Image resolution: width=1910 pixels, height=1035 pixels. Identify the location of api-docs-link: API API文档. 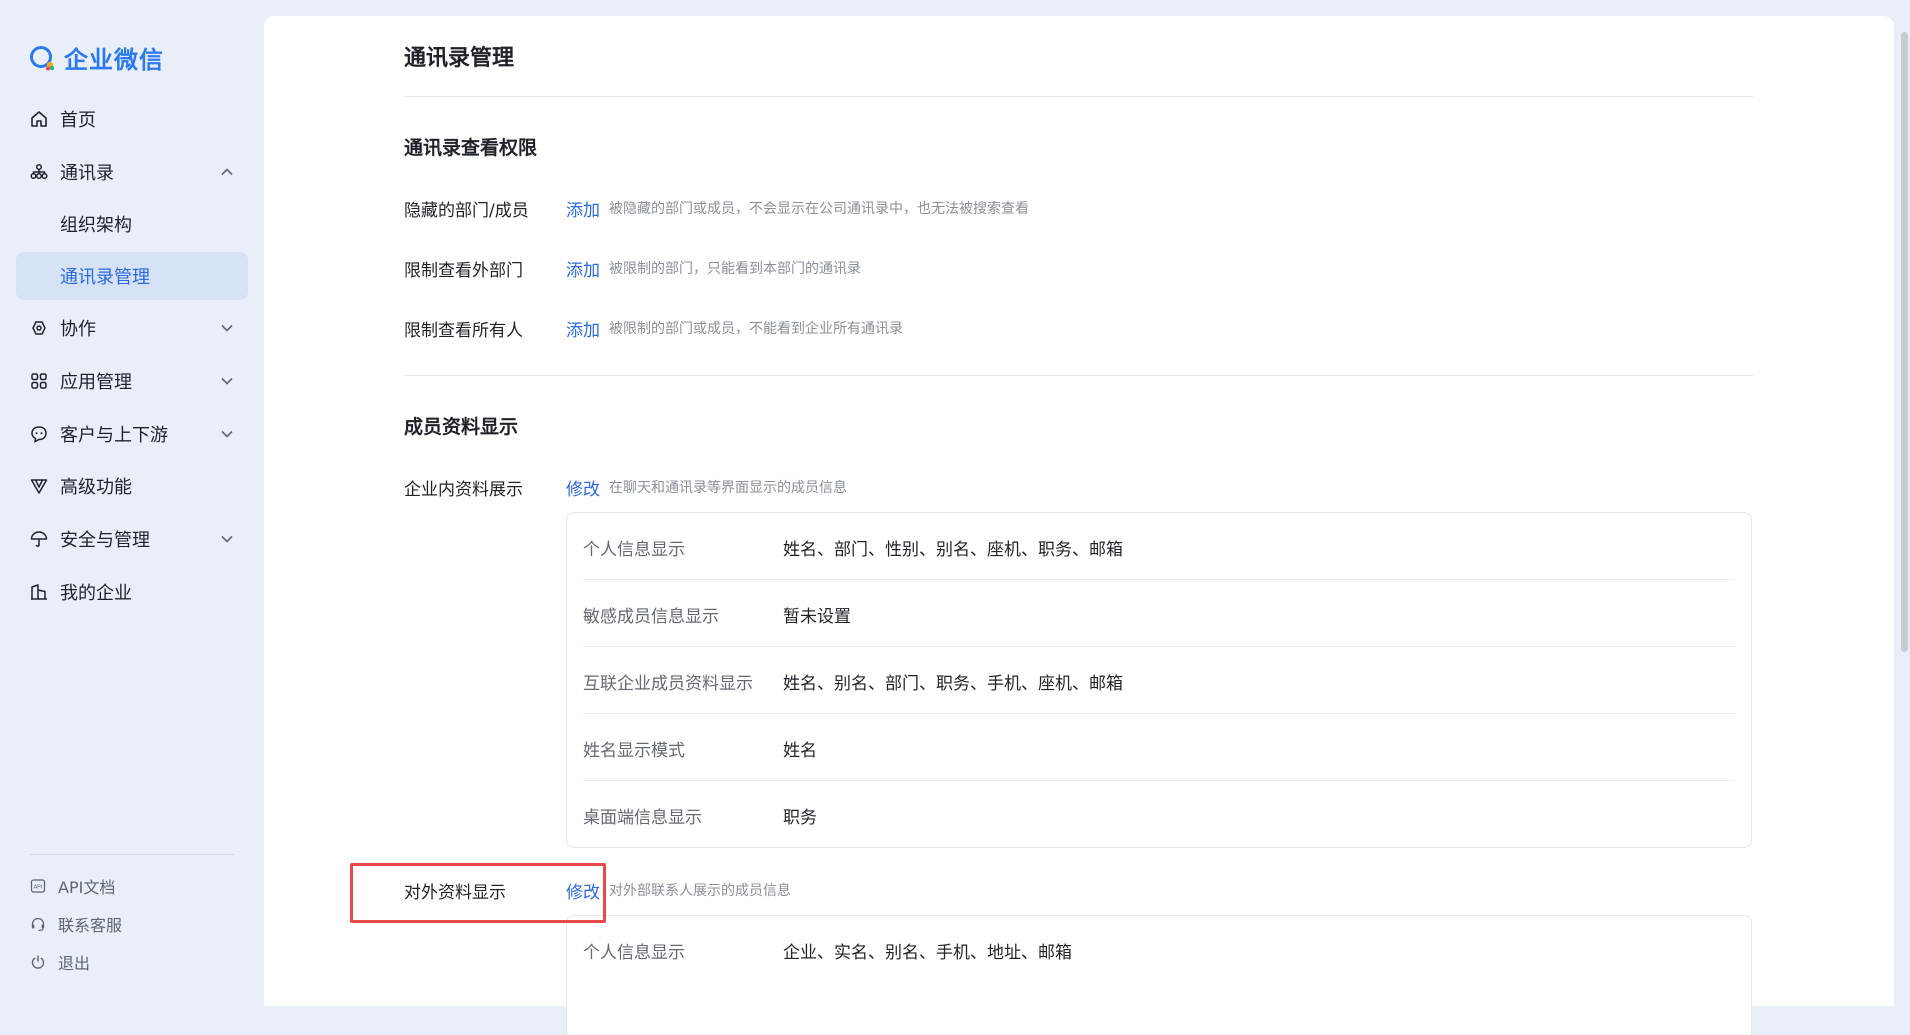
(72, 886).